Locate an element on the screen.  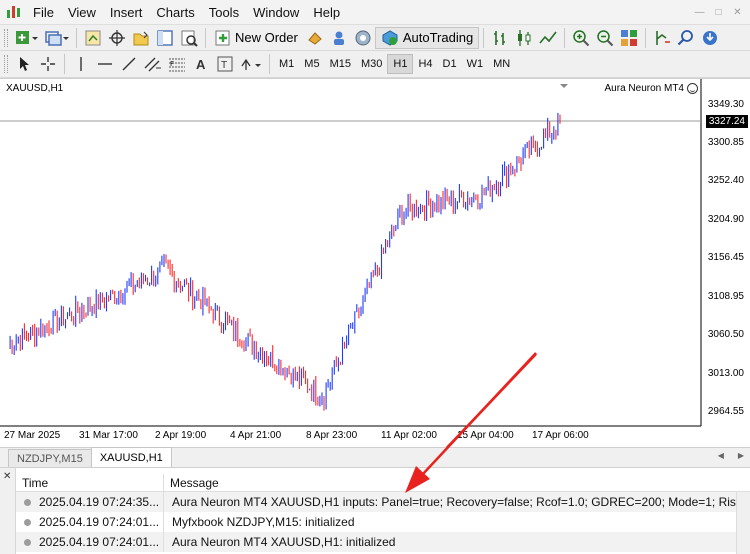
equidistant-channel-icon is located at coordinates (153, 64).